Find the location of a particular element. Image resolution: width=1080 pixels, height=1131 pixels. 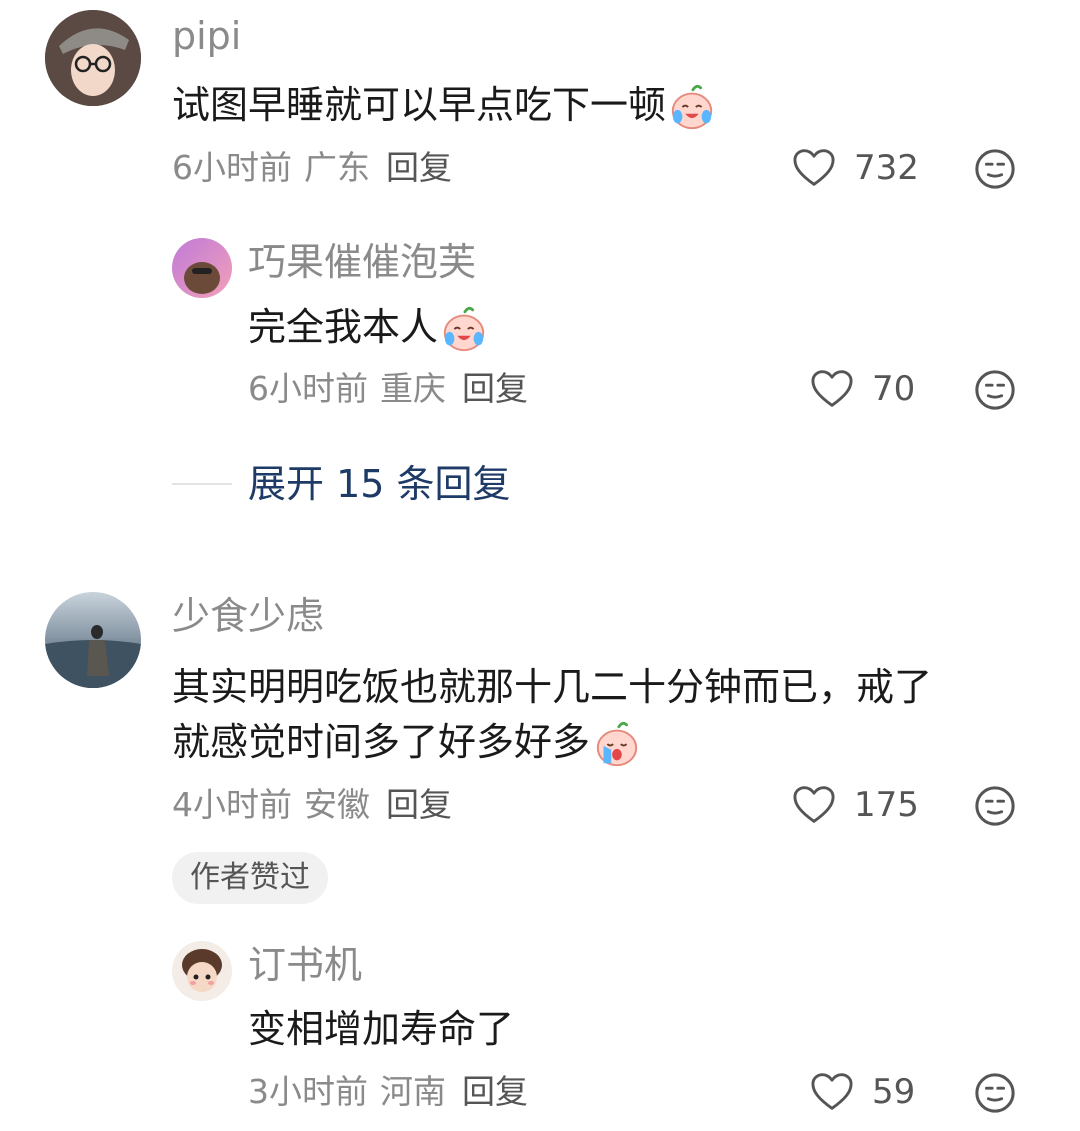

comment-text: 试图早睡就可以早点吃下一顿 is located at coordinates (444, 105).